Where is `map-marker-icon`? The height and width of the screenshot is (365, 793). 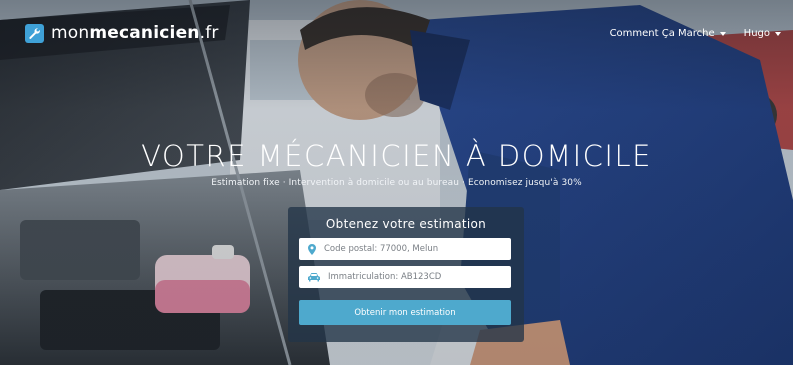
map-marker-icon is located at coordinates (312, 249).